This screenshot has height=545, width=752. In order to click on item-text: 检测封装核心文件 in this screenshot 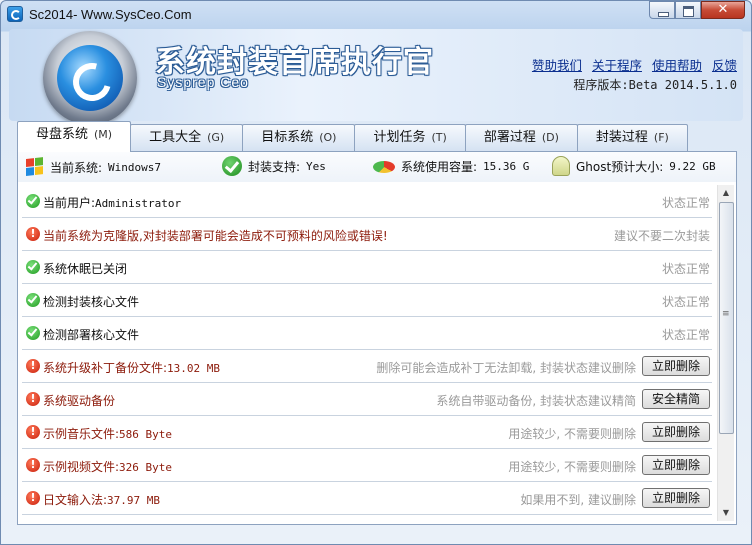, I will do `click(91, 302)`.